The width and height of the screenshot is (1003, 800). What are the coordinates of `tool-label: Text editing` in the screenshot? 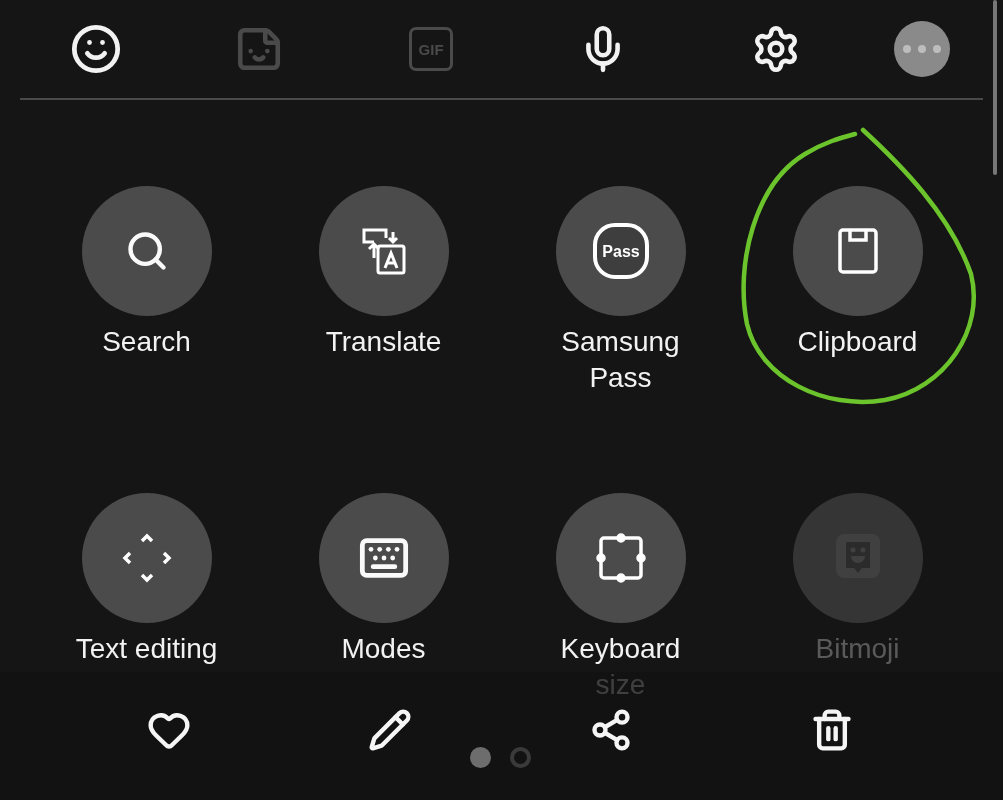 It's located at (146, 649).